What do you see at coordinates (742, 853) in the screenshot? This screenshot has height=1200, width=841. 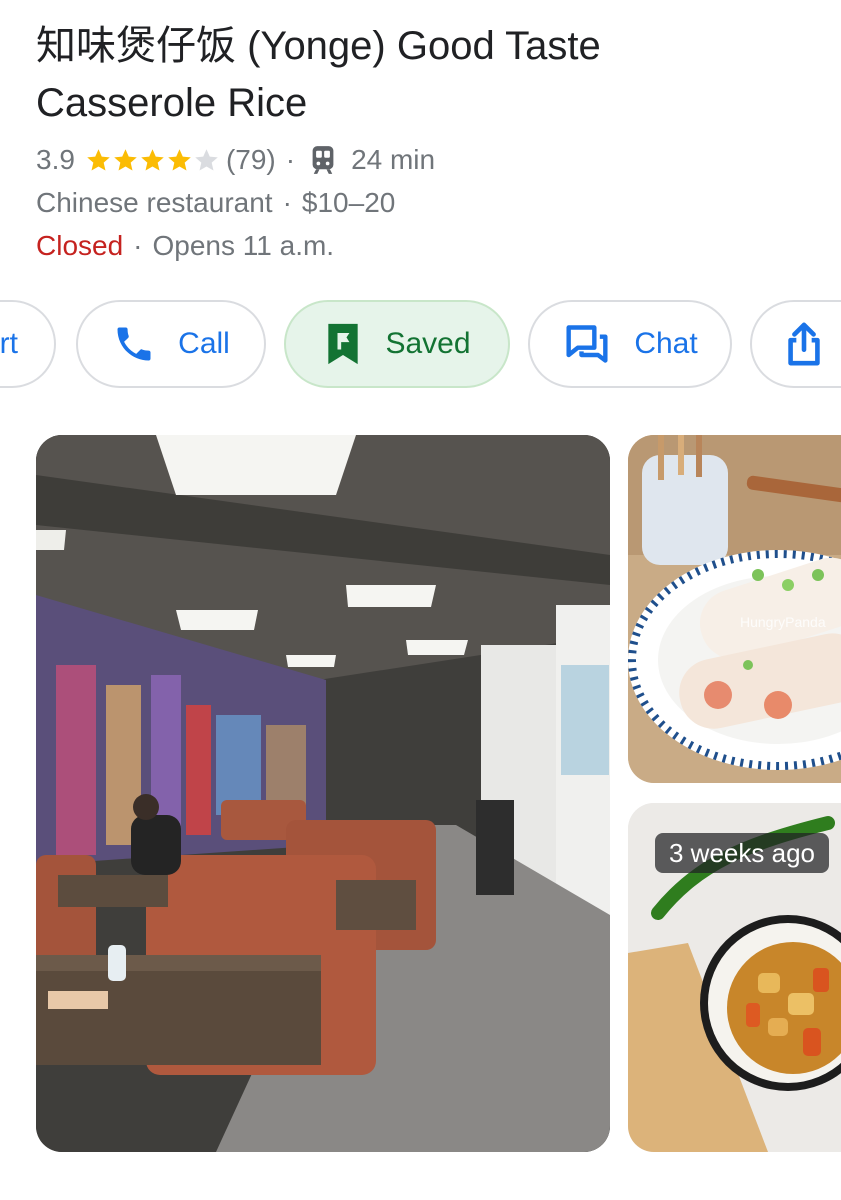 I see `photo-age-badge: 3 weeks ago` at bounding box center [742, 853].